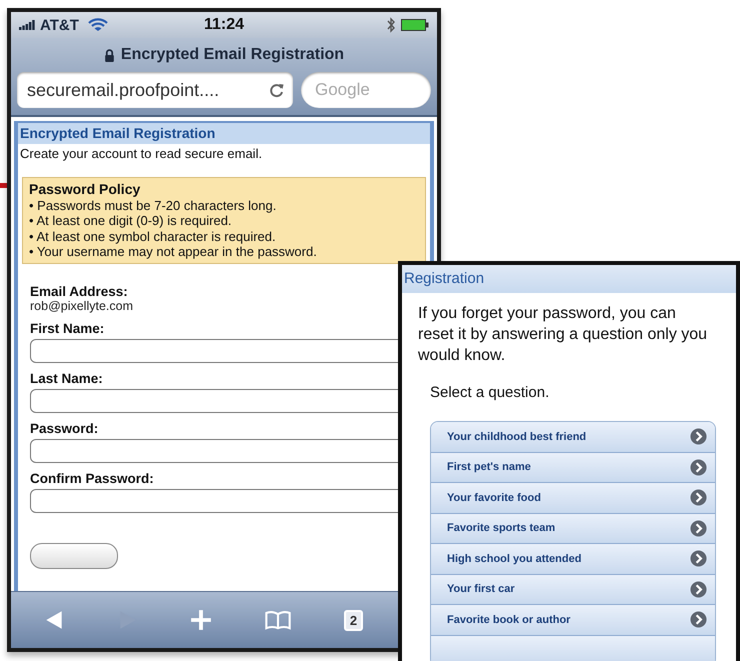 The image size is (740, 661). What do you see at coordinates (92, 478) in the screenshot?
I see `field-label: Confirm Password:` at bounding box center [92, 478].